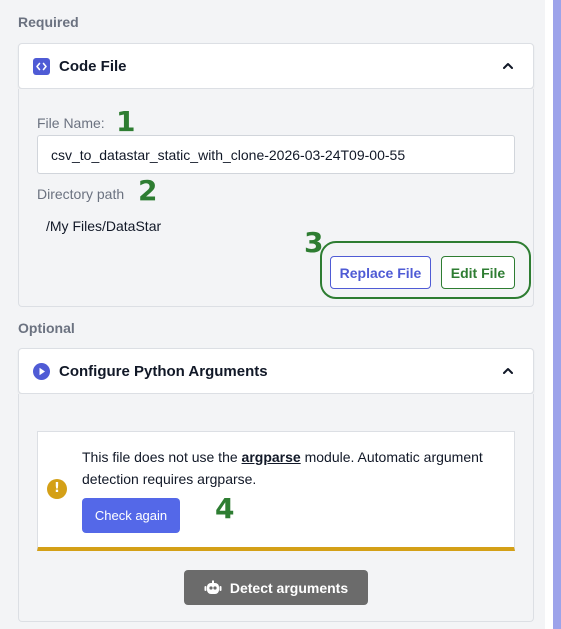  Describe the element at coordinates (225, 508) in the screenshot. I see `annotation-4: 4` at that location.